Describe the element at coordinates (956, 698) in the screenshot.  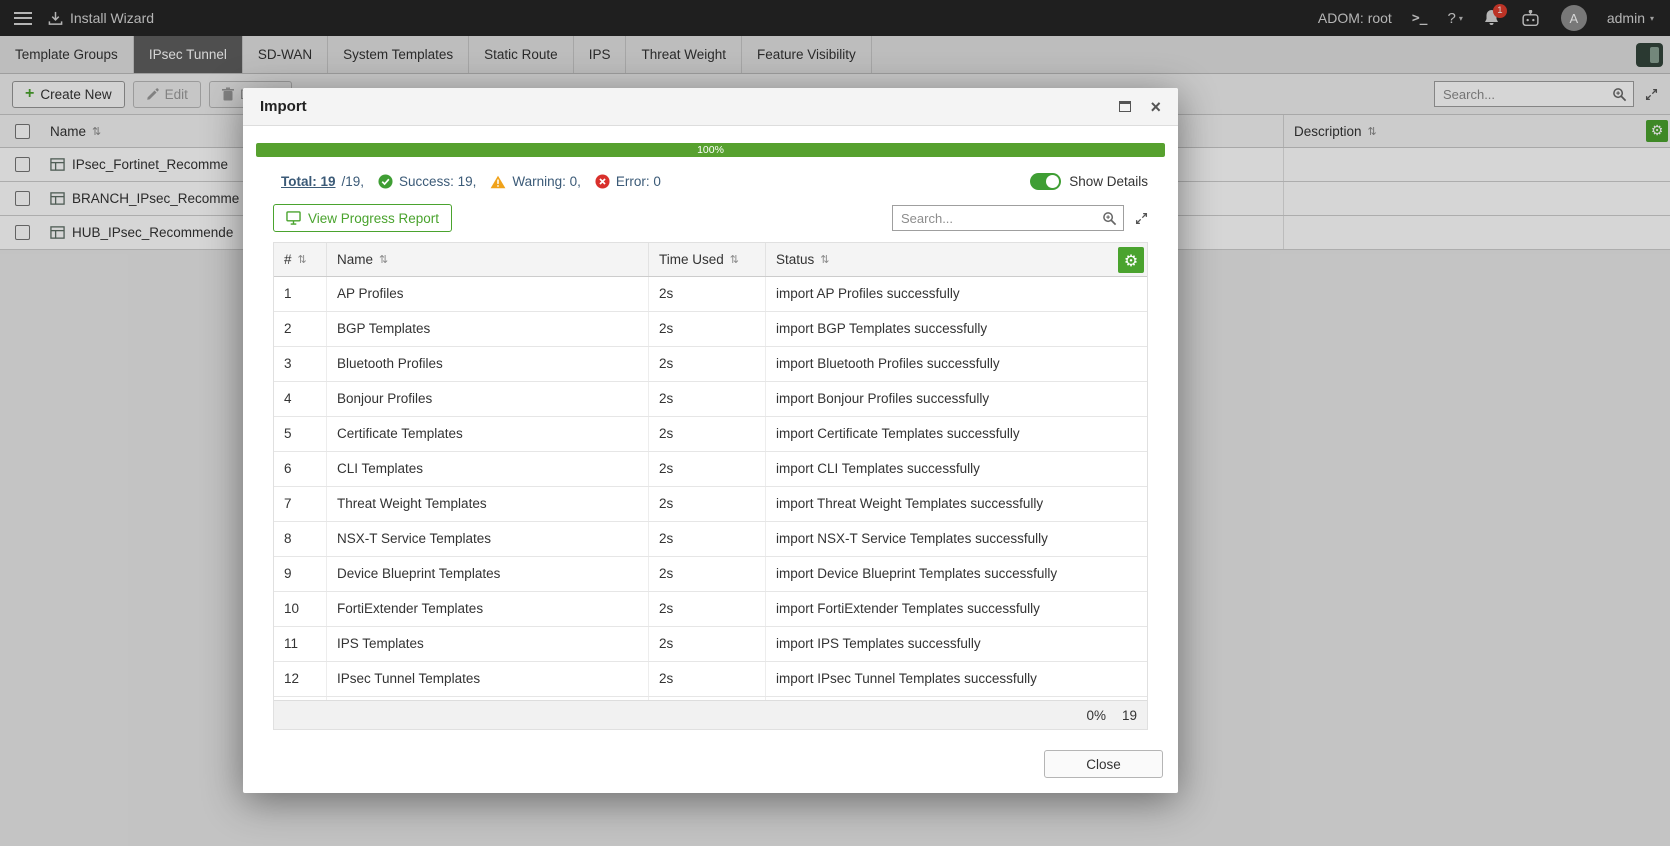
I see `import-row-status: import QoS Profiles successfully` at that location.